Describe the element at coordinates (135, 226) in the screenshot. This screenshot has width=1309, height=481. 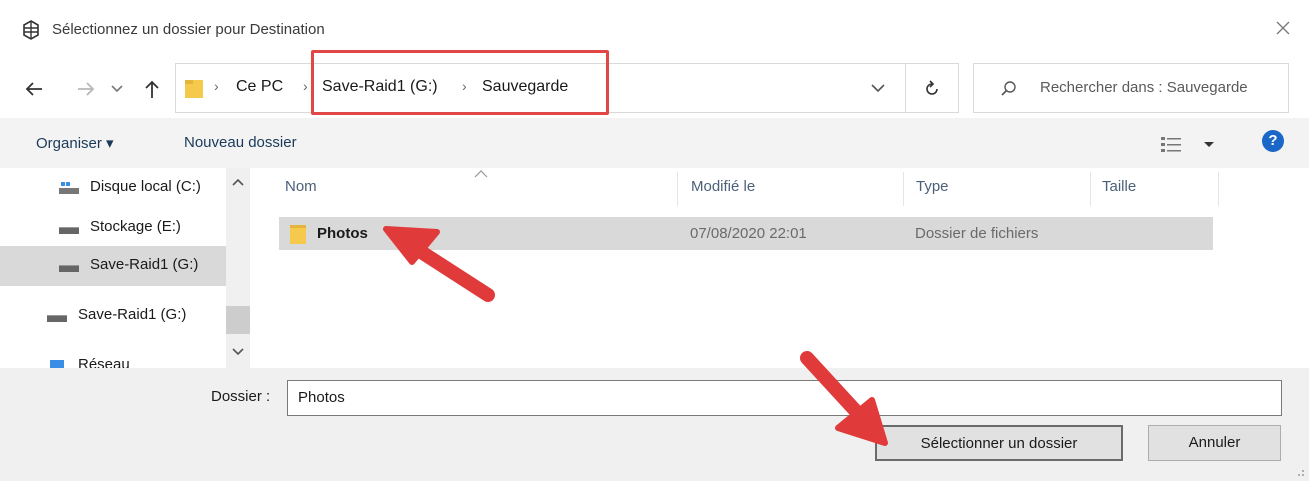
I see `sidebar-item-label: Stockage (E:)` at that location.